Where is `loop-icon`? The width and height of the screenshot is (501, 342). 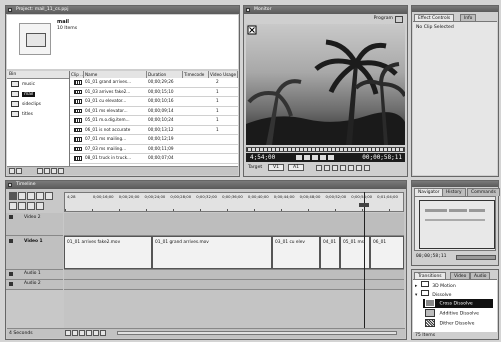 loop-icon is located at coordinates (331, 157).